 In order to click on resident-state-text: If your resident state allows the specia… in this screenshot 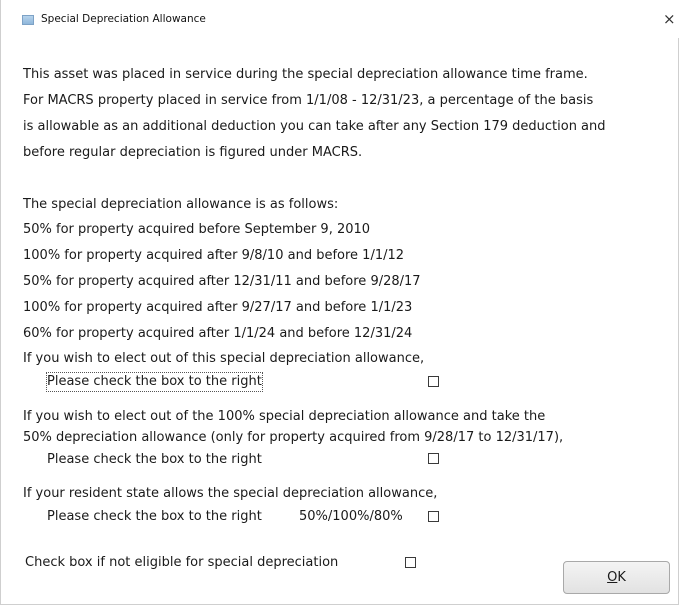, I will do `click(230, 493)`.